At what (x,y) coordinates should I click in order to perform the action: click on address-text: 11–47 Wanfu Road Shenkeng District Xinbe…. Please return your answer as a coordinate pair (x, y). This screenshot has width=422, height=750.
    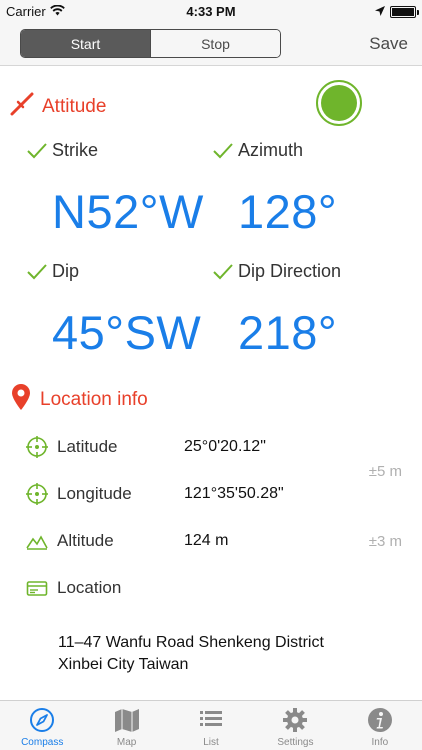
    Looking at the image, I should click on (228, 654).